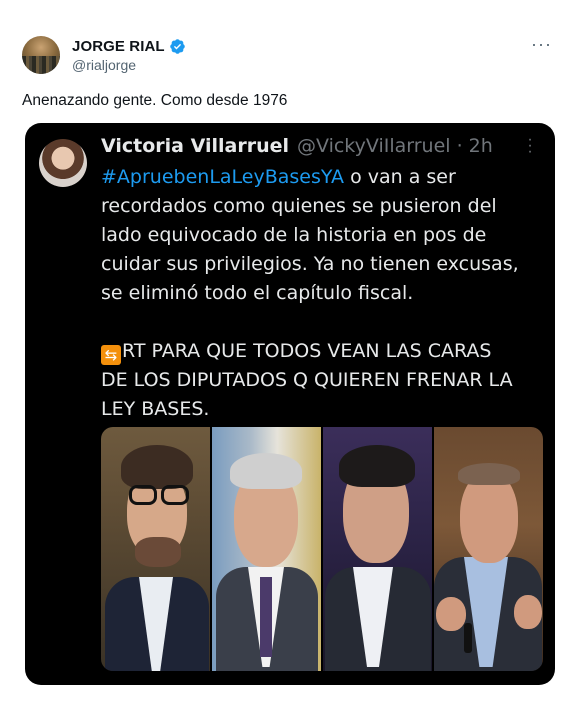  Describe the element at coordinates (541, 44) in the screenshot. I see `more-options-icon: ···` at that location.